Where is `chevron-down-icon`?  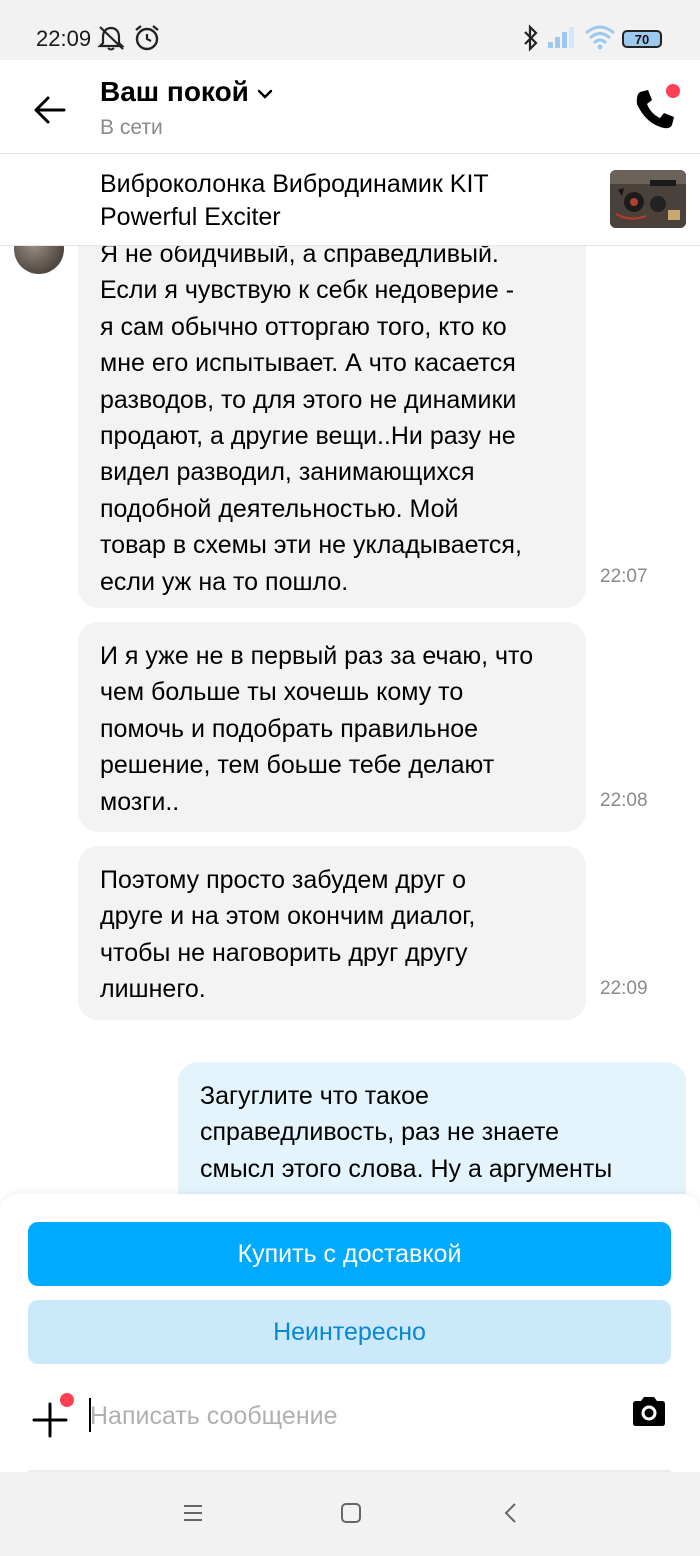
chevron-down-icon is located at coordinates (265, 94).